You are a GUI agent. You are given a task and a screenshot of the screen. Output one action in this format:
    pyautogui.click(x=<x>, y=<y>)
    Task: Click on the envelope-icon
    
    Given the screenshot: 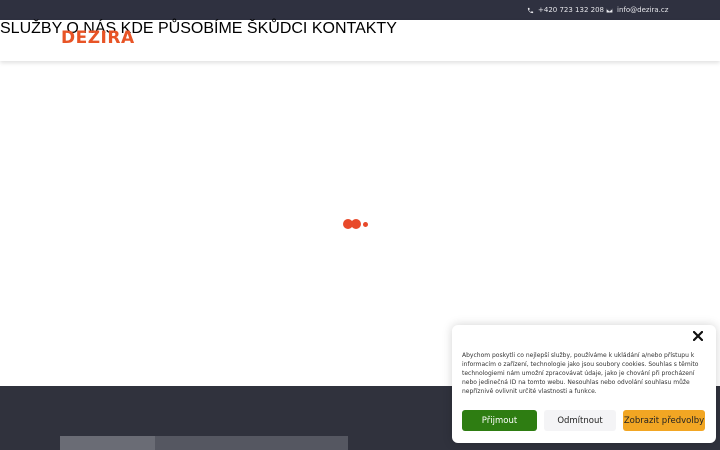 What is the action you would take?
    pyautogui.click(x=609, y=10)
    